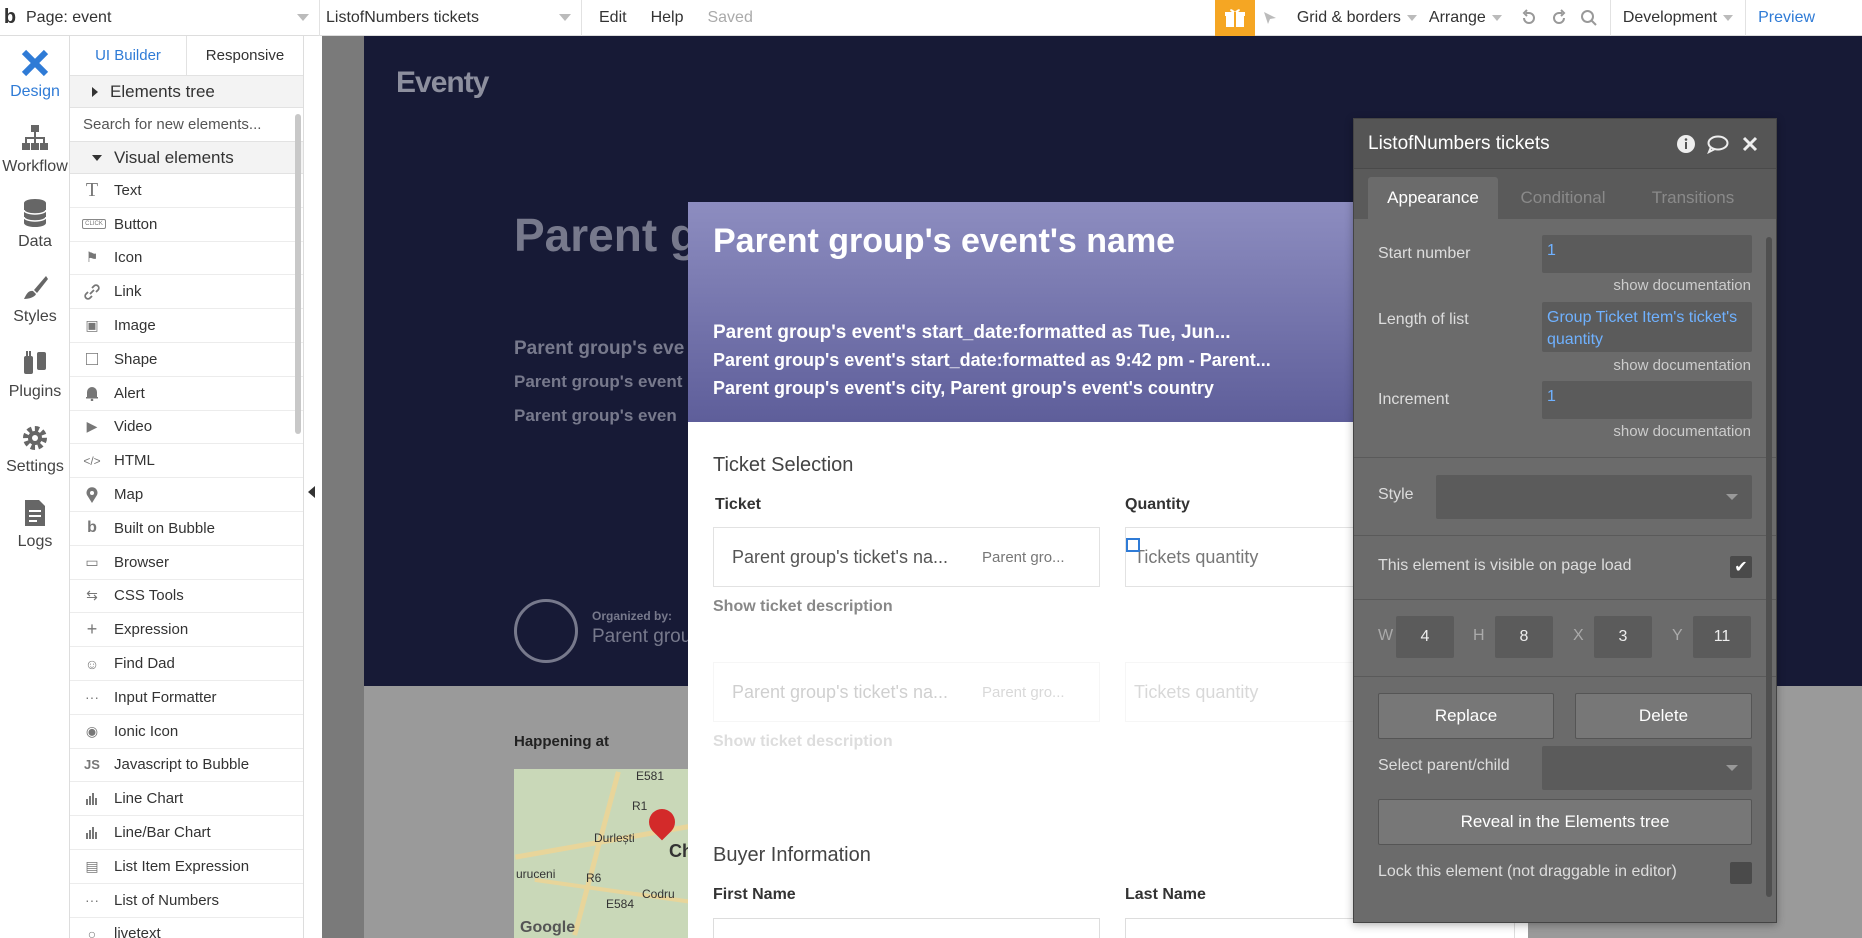  Describe the element at coordinates (186, 92) in the screenshot. I see `elements-tree-toggle: Elements tree` at that location.